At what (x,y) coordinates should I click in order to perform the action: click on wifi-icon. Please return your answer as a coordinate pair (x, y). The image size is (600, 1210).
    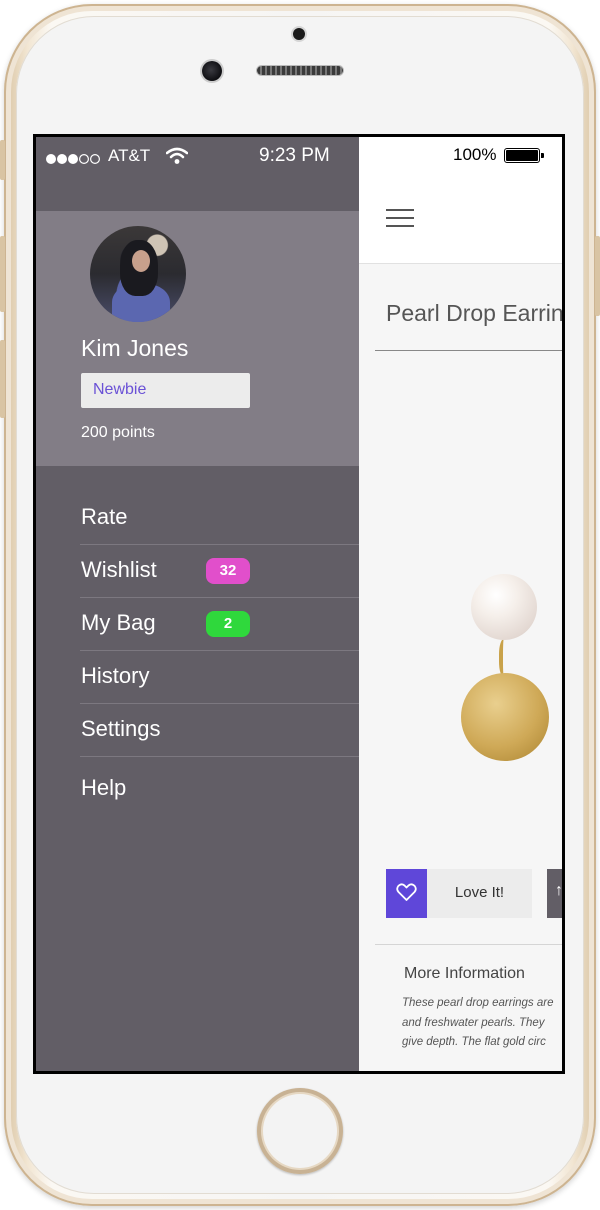
    Looking at the image, I should click on (177, 155).